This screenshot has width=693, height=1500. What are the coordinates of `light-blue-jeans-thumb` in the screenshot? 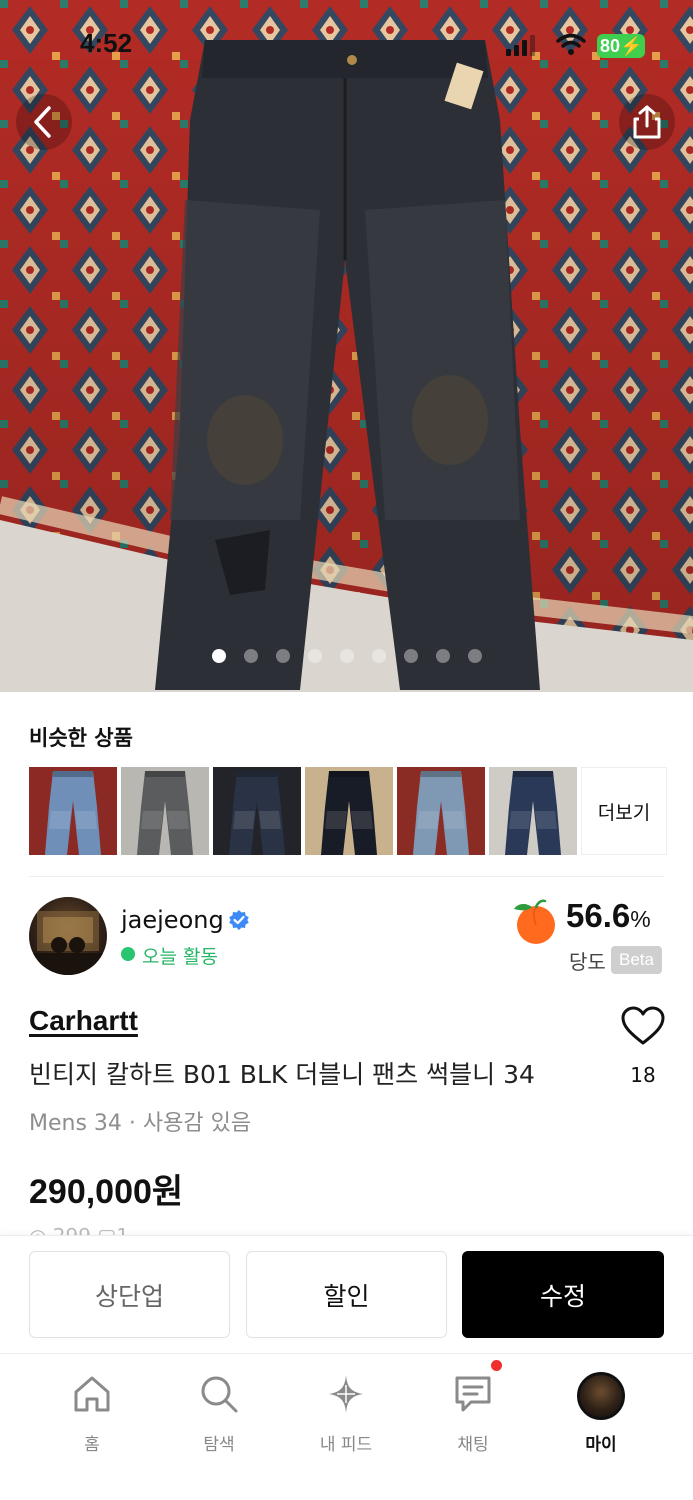 It's located at (73, 811).